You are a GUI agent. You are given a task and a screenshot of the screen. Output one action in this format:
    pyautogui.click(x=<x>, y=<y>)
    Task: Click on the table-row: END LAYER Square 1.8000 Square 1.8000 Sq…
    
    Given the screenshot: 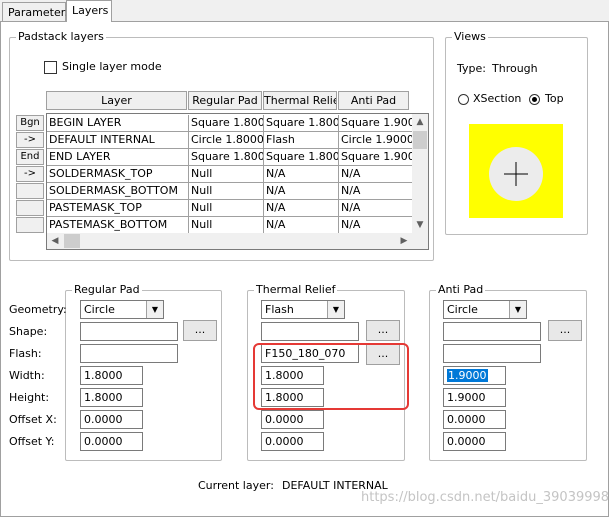 What is the action you would take?
    pyautogui.click(x=230, y=157)
    